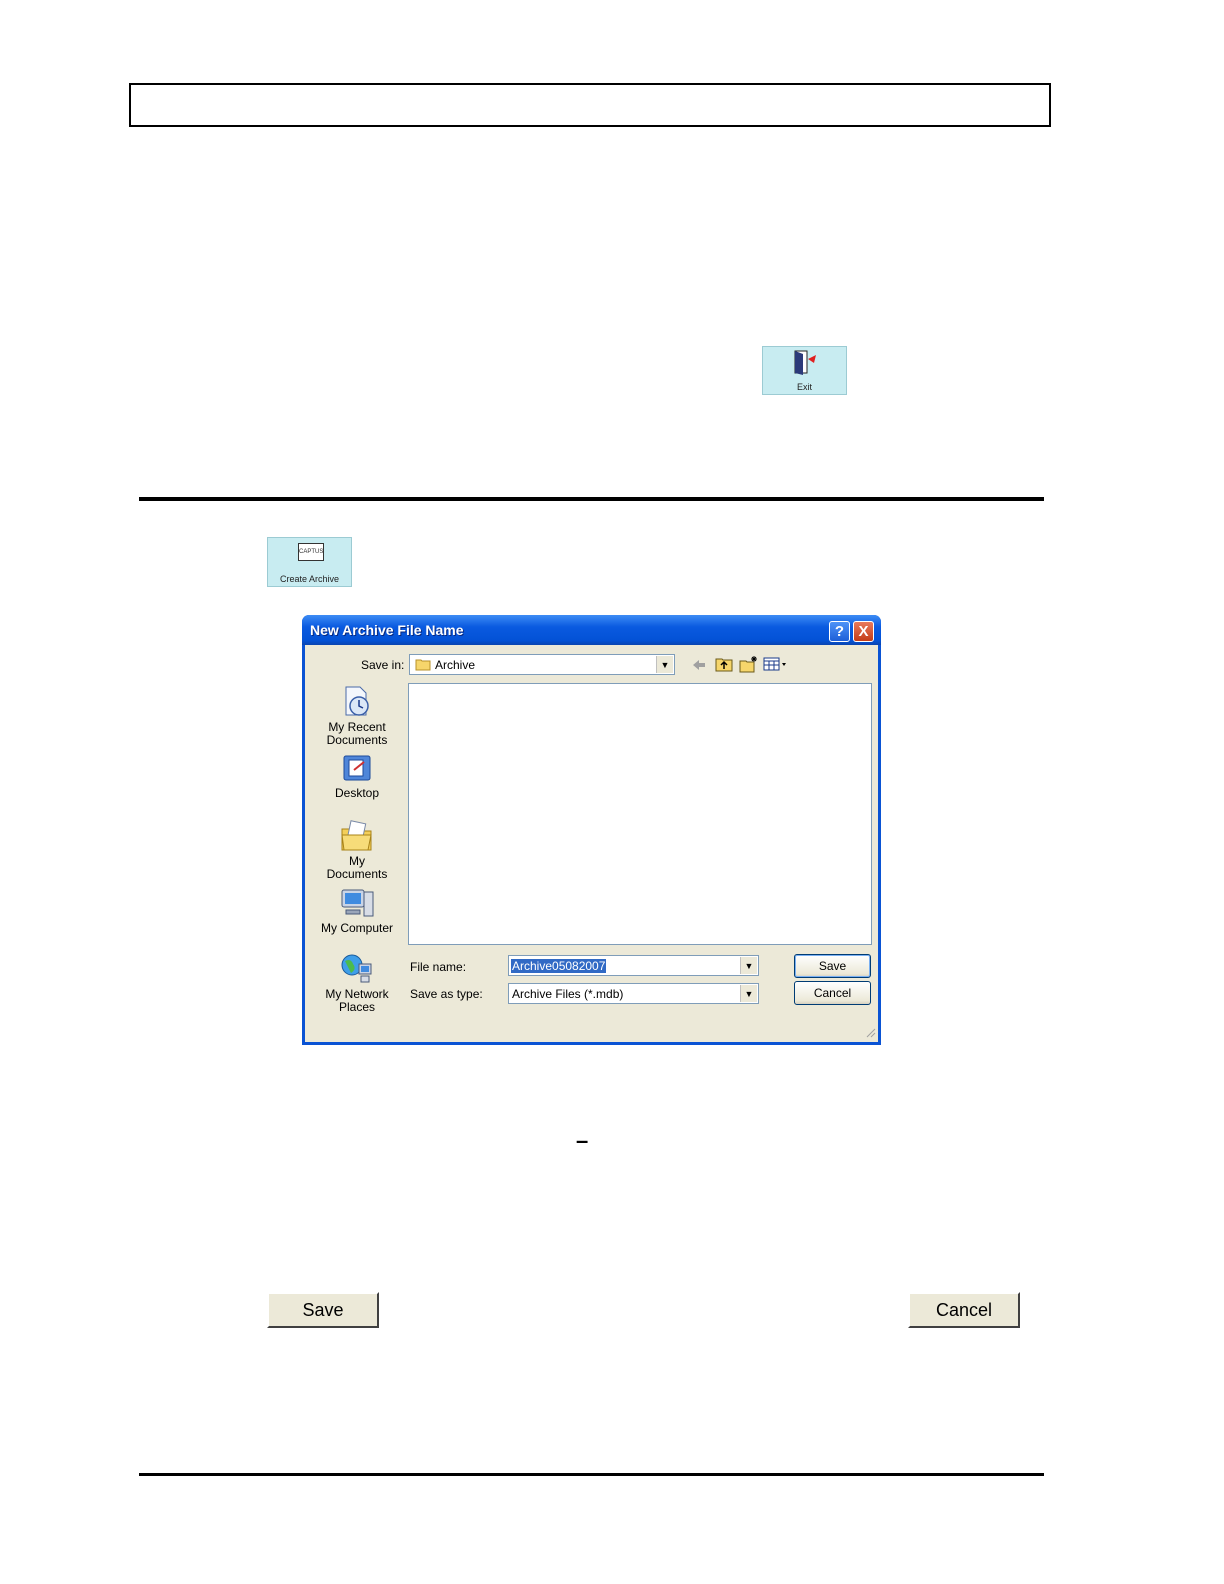 This screenshot has height=1584, width=1224. Describe the element at coordinates (423, 665) in the screenshot. I see `folder-icon` at that location.